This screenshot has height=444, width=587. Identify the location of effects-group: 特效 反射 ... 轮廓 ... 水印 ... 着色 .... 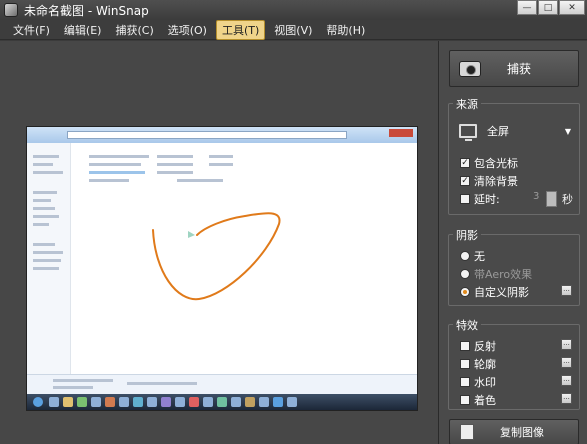
(514, 363).